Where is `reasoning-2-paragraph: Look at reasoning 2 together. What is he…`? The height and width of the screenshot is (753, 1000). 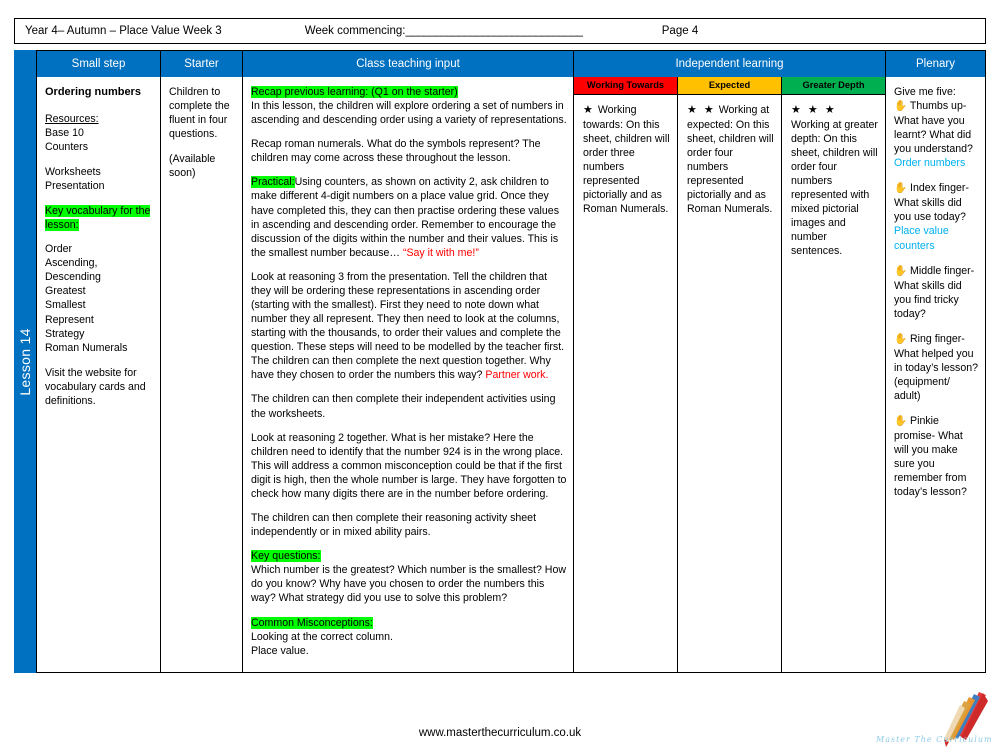
reasoning-2-paragraph: Look at reasoning 2 together. What is he… is located at coordinates (409, 465).